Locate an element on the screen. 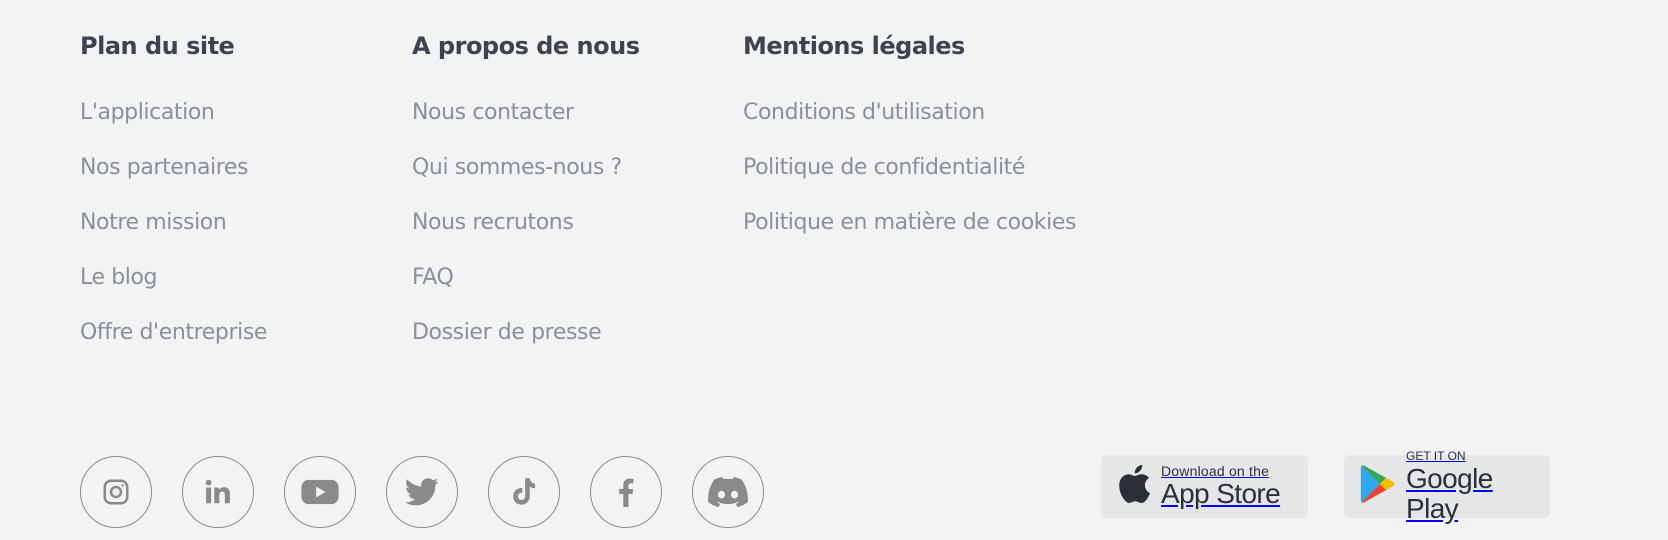  instagram-button is located at coordinates (116, 492).